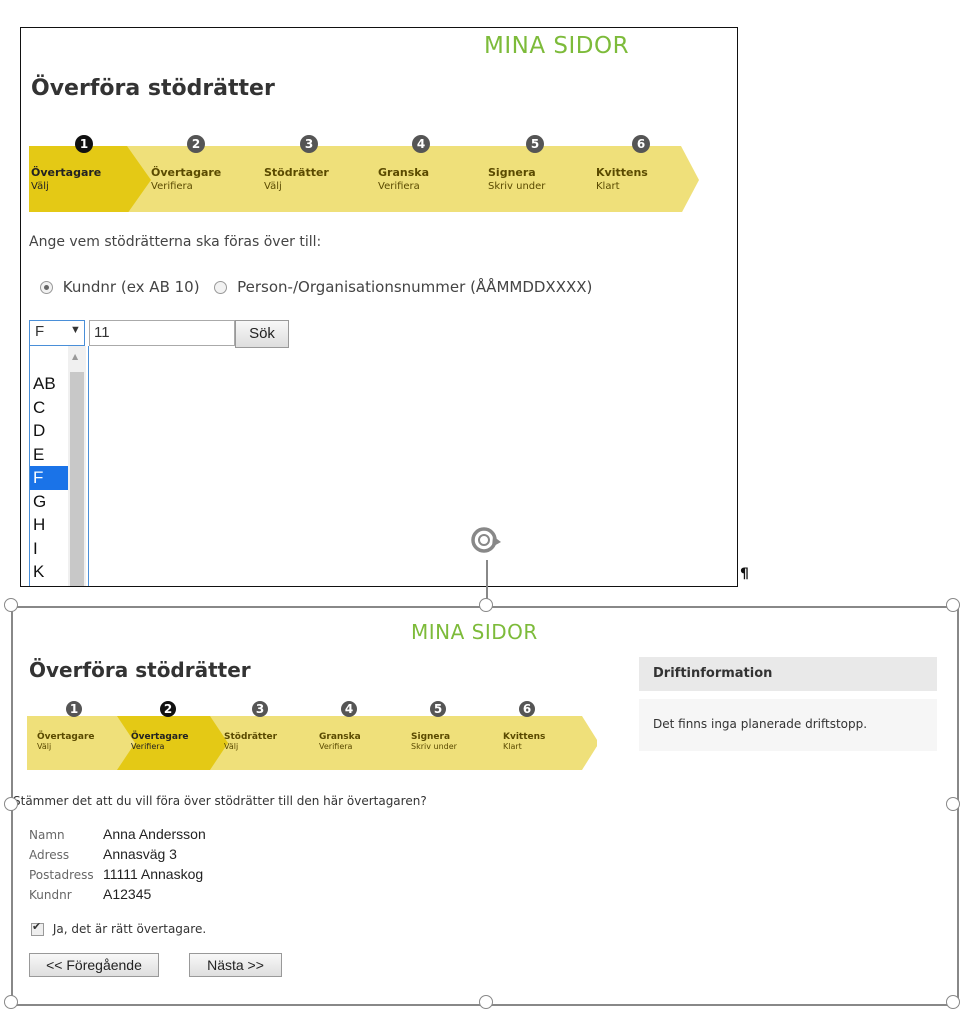 This screenshot has height=1014, width=960. I want to click on confirm-checkbox-label: Ja, det är rätt övertagare., so click(129, 929).